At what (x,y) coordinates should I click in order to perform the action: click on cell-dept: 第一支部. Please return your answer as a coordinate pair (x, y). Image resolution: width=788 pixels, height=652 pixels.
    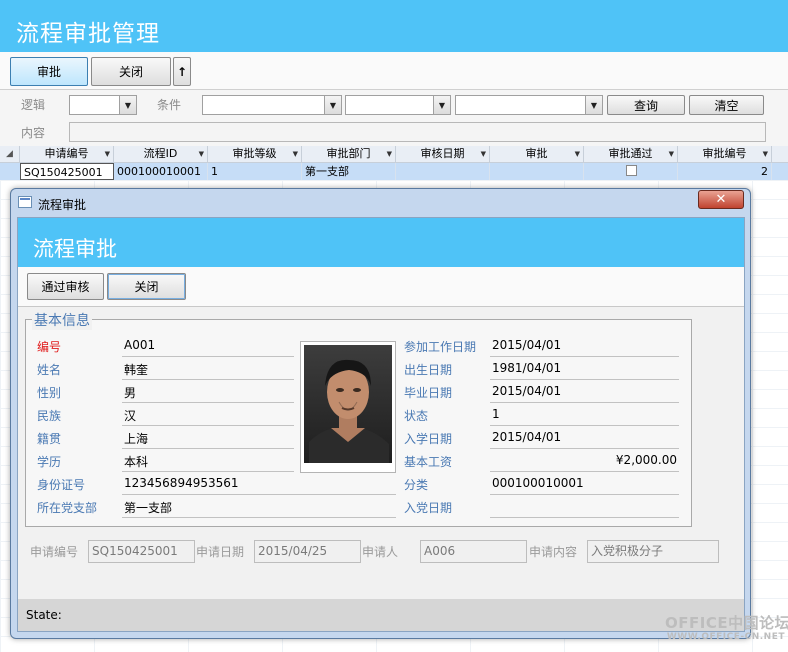
    Looking at the image, I should click on (349, 171).